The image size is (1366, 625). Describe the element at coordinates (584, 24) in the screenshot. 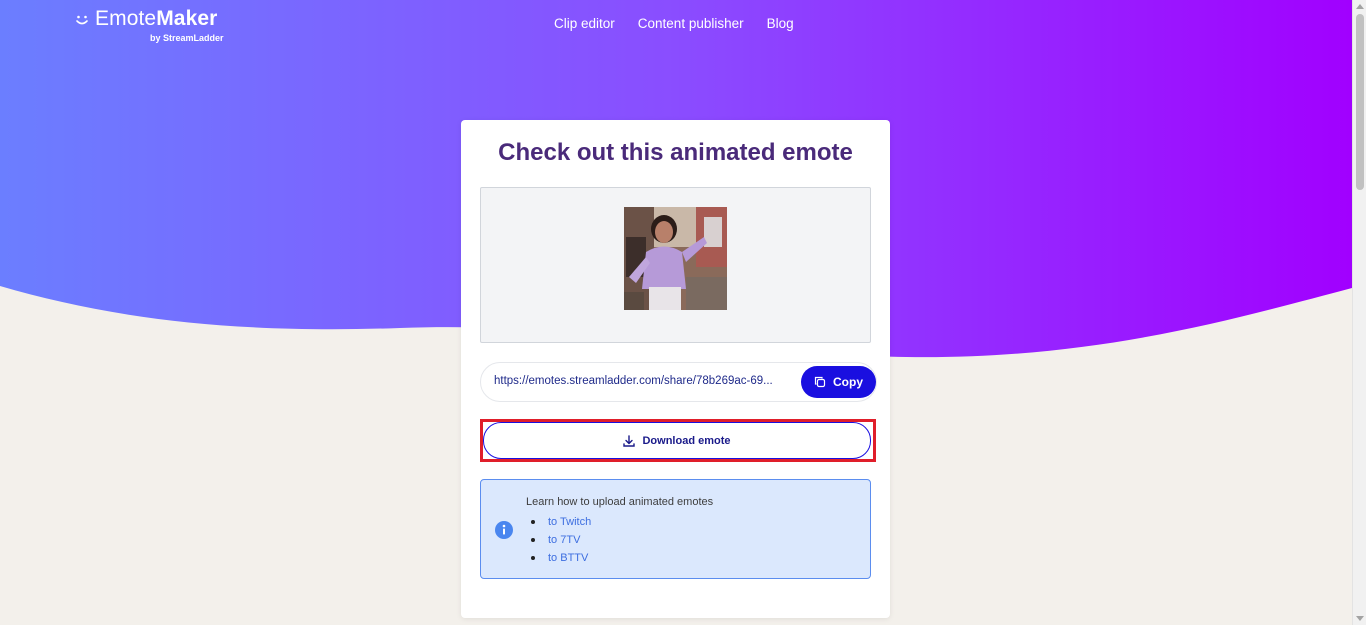

I see `nav-clip-editor: Clip editor` at that location.